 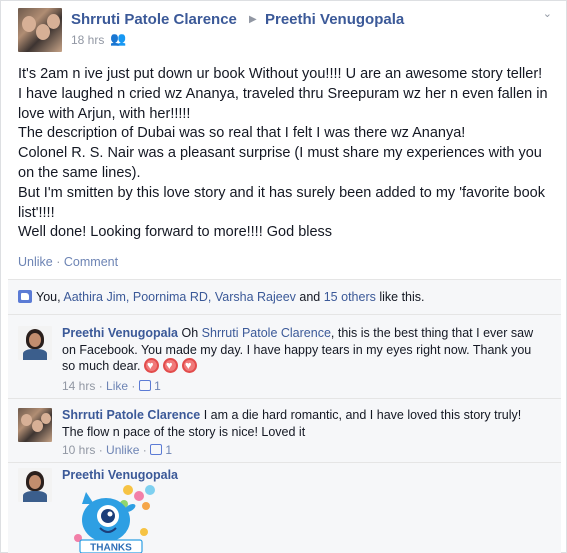 I want to click on comment-meta: 10 hrs · Unlike · 1, so click(x=117, y=450).